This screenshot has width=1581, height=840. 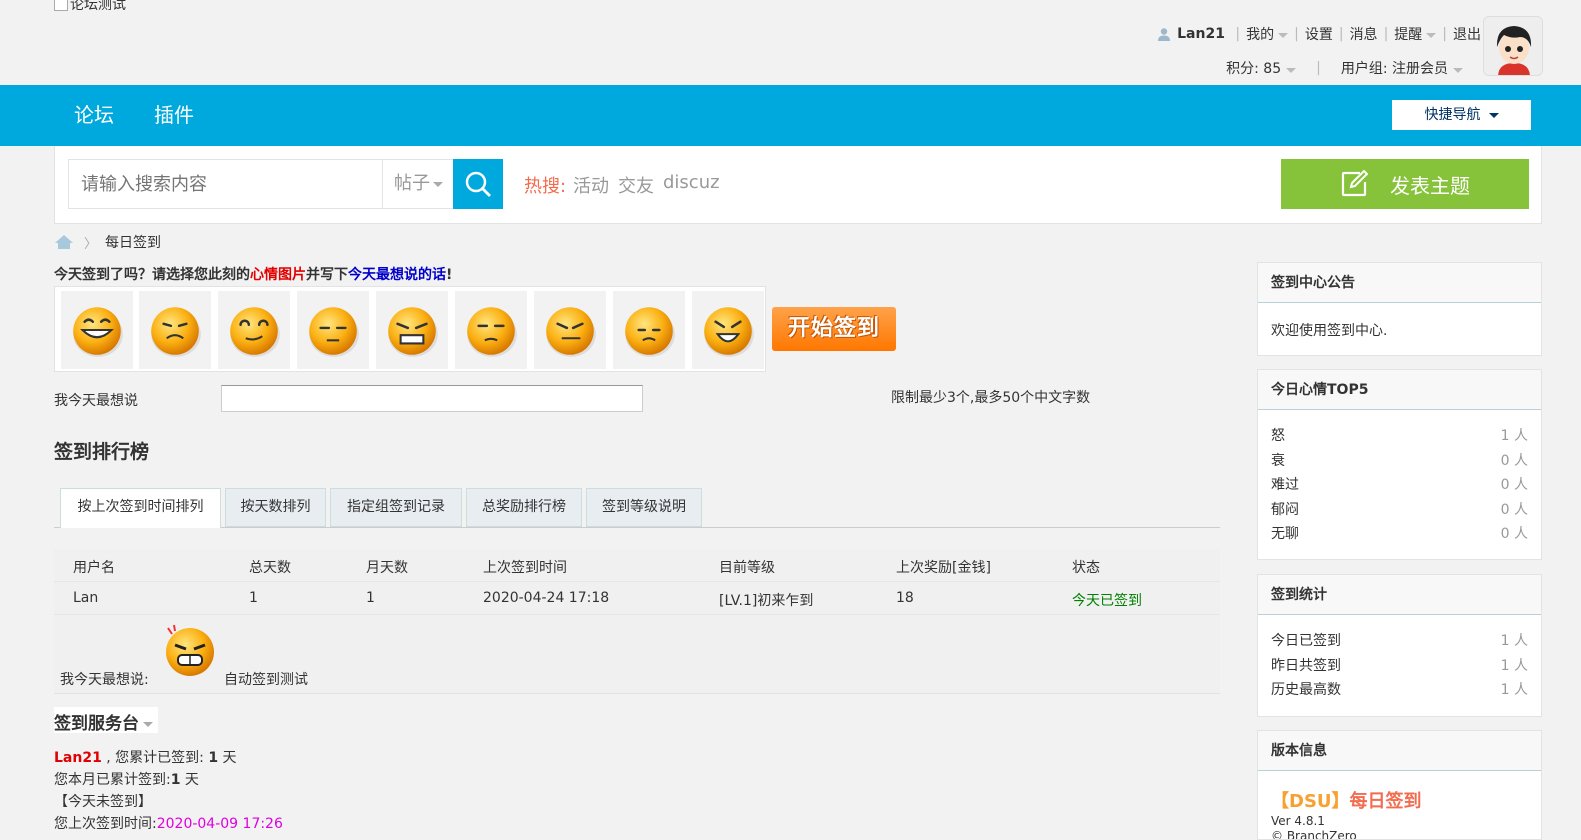 I want to click on version-box: 版本信息 【DSU】每日签到 Ver 4.8.1 © BranchZero, so click(x=1399, y=785).